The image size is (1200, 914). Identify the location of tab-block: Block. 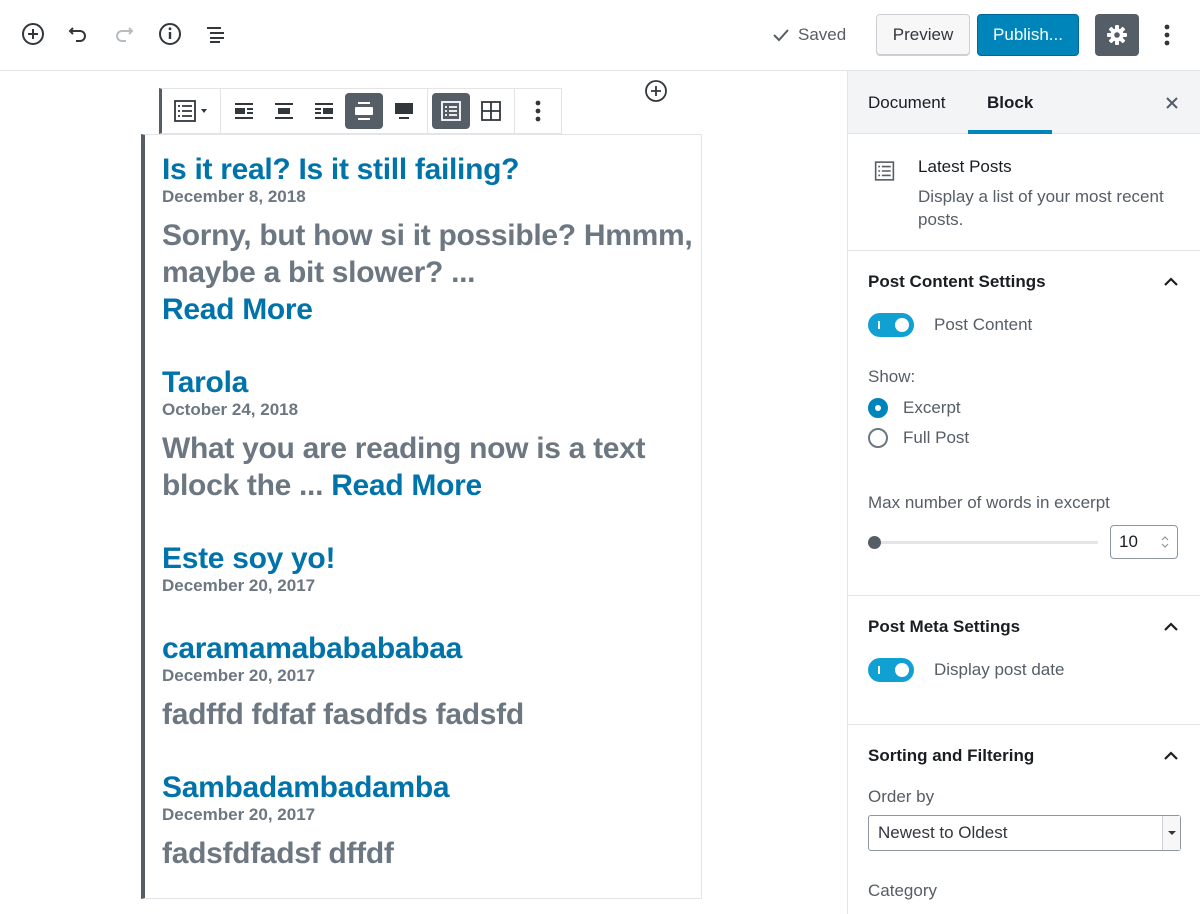
(1010, 102).